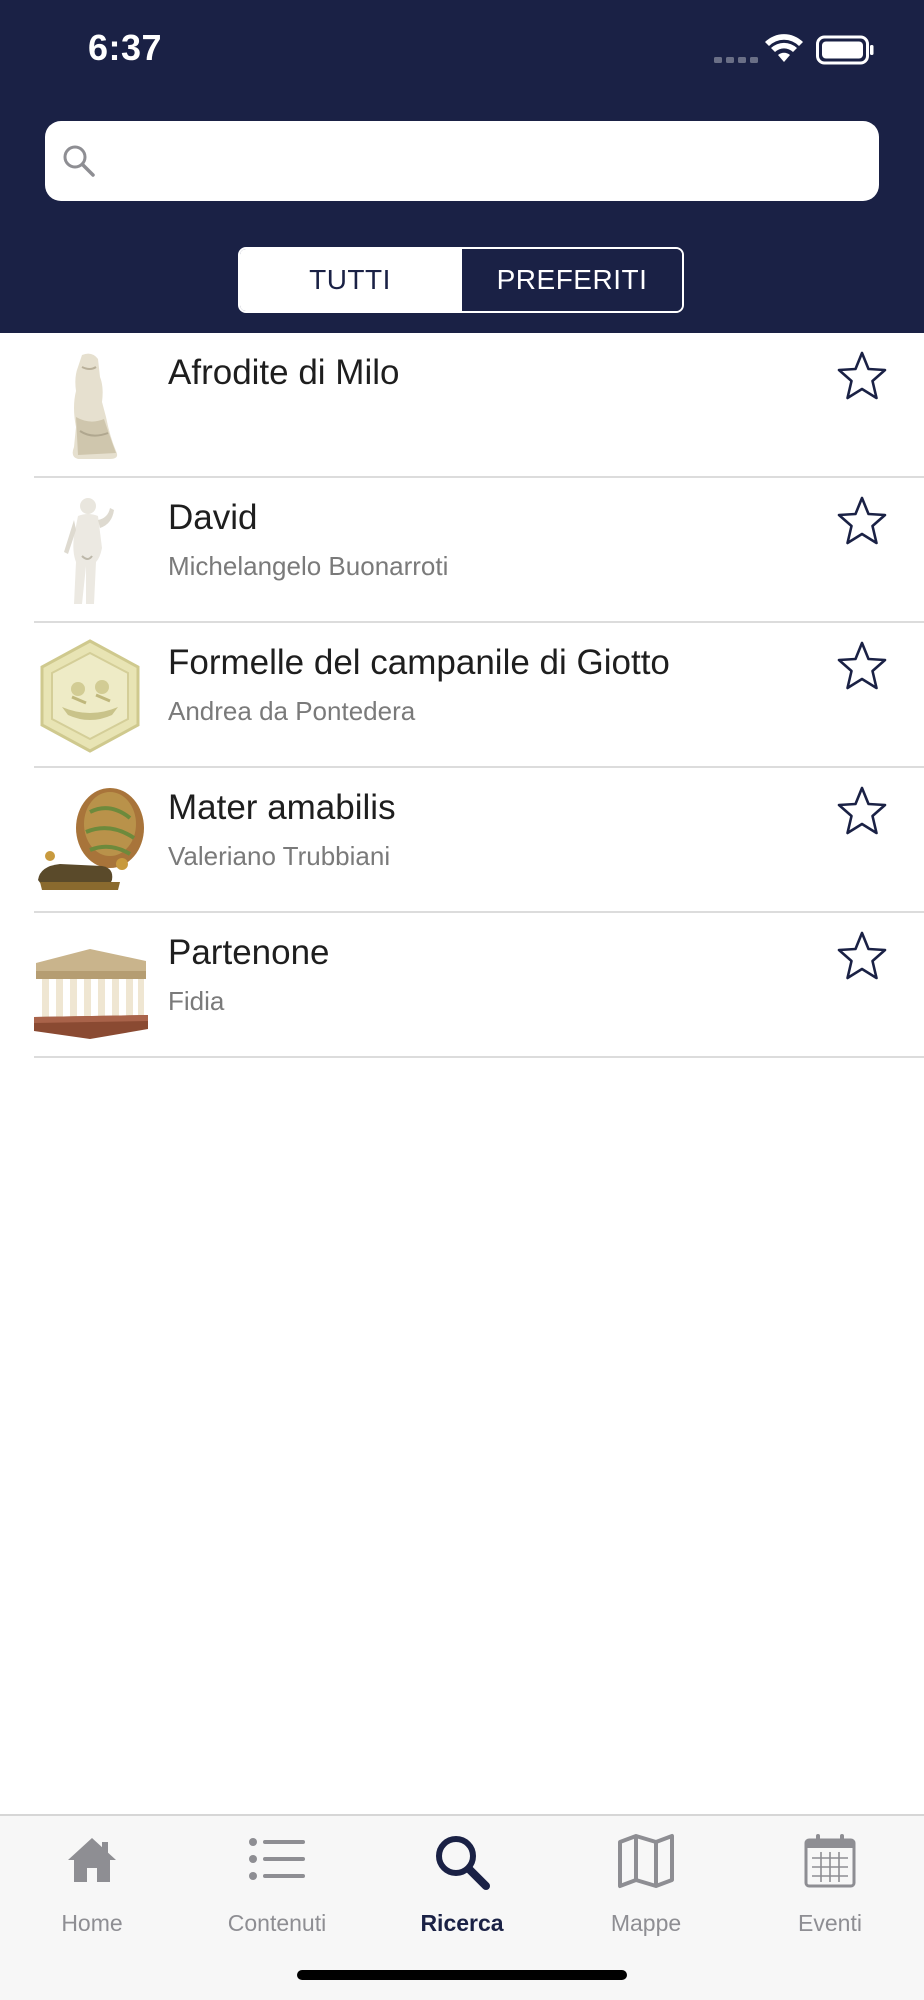  I want to click on wifi-icon, so click(784, 48).